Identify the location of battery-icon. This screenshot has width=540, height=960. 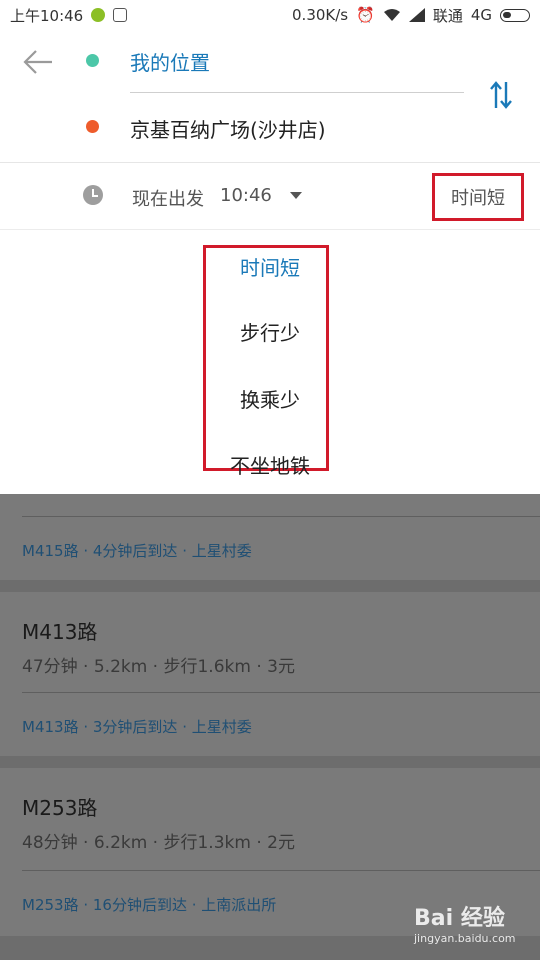
(515, 15).